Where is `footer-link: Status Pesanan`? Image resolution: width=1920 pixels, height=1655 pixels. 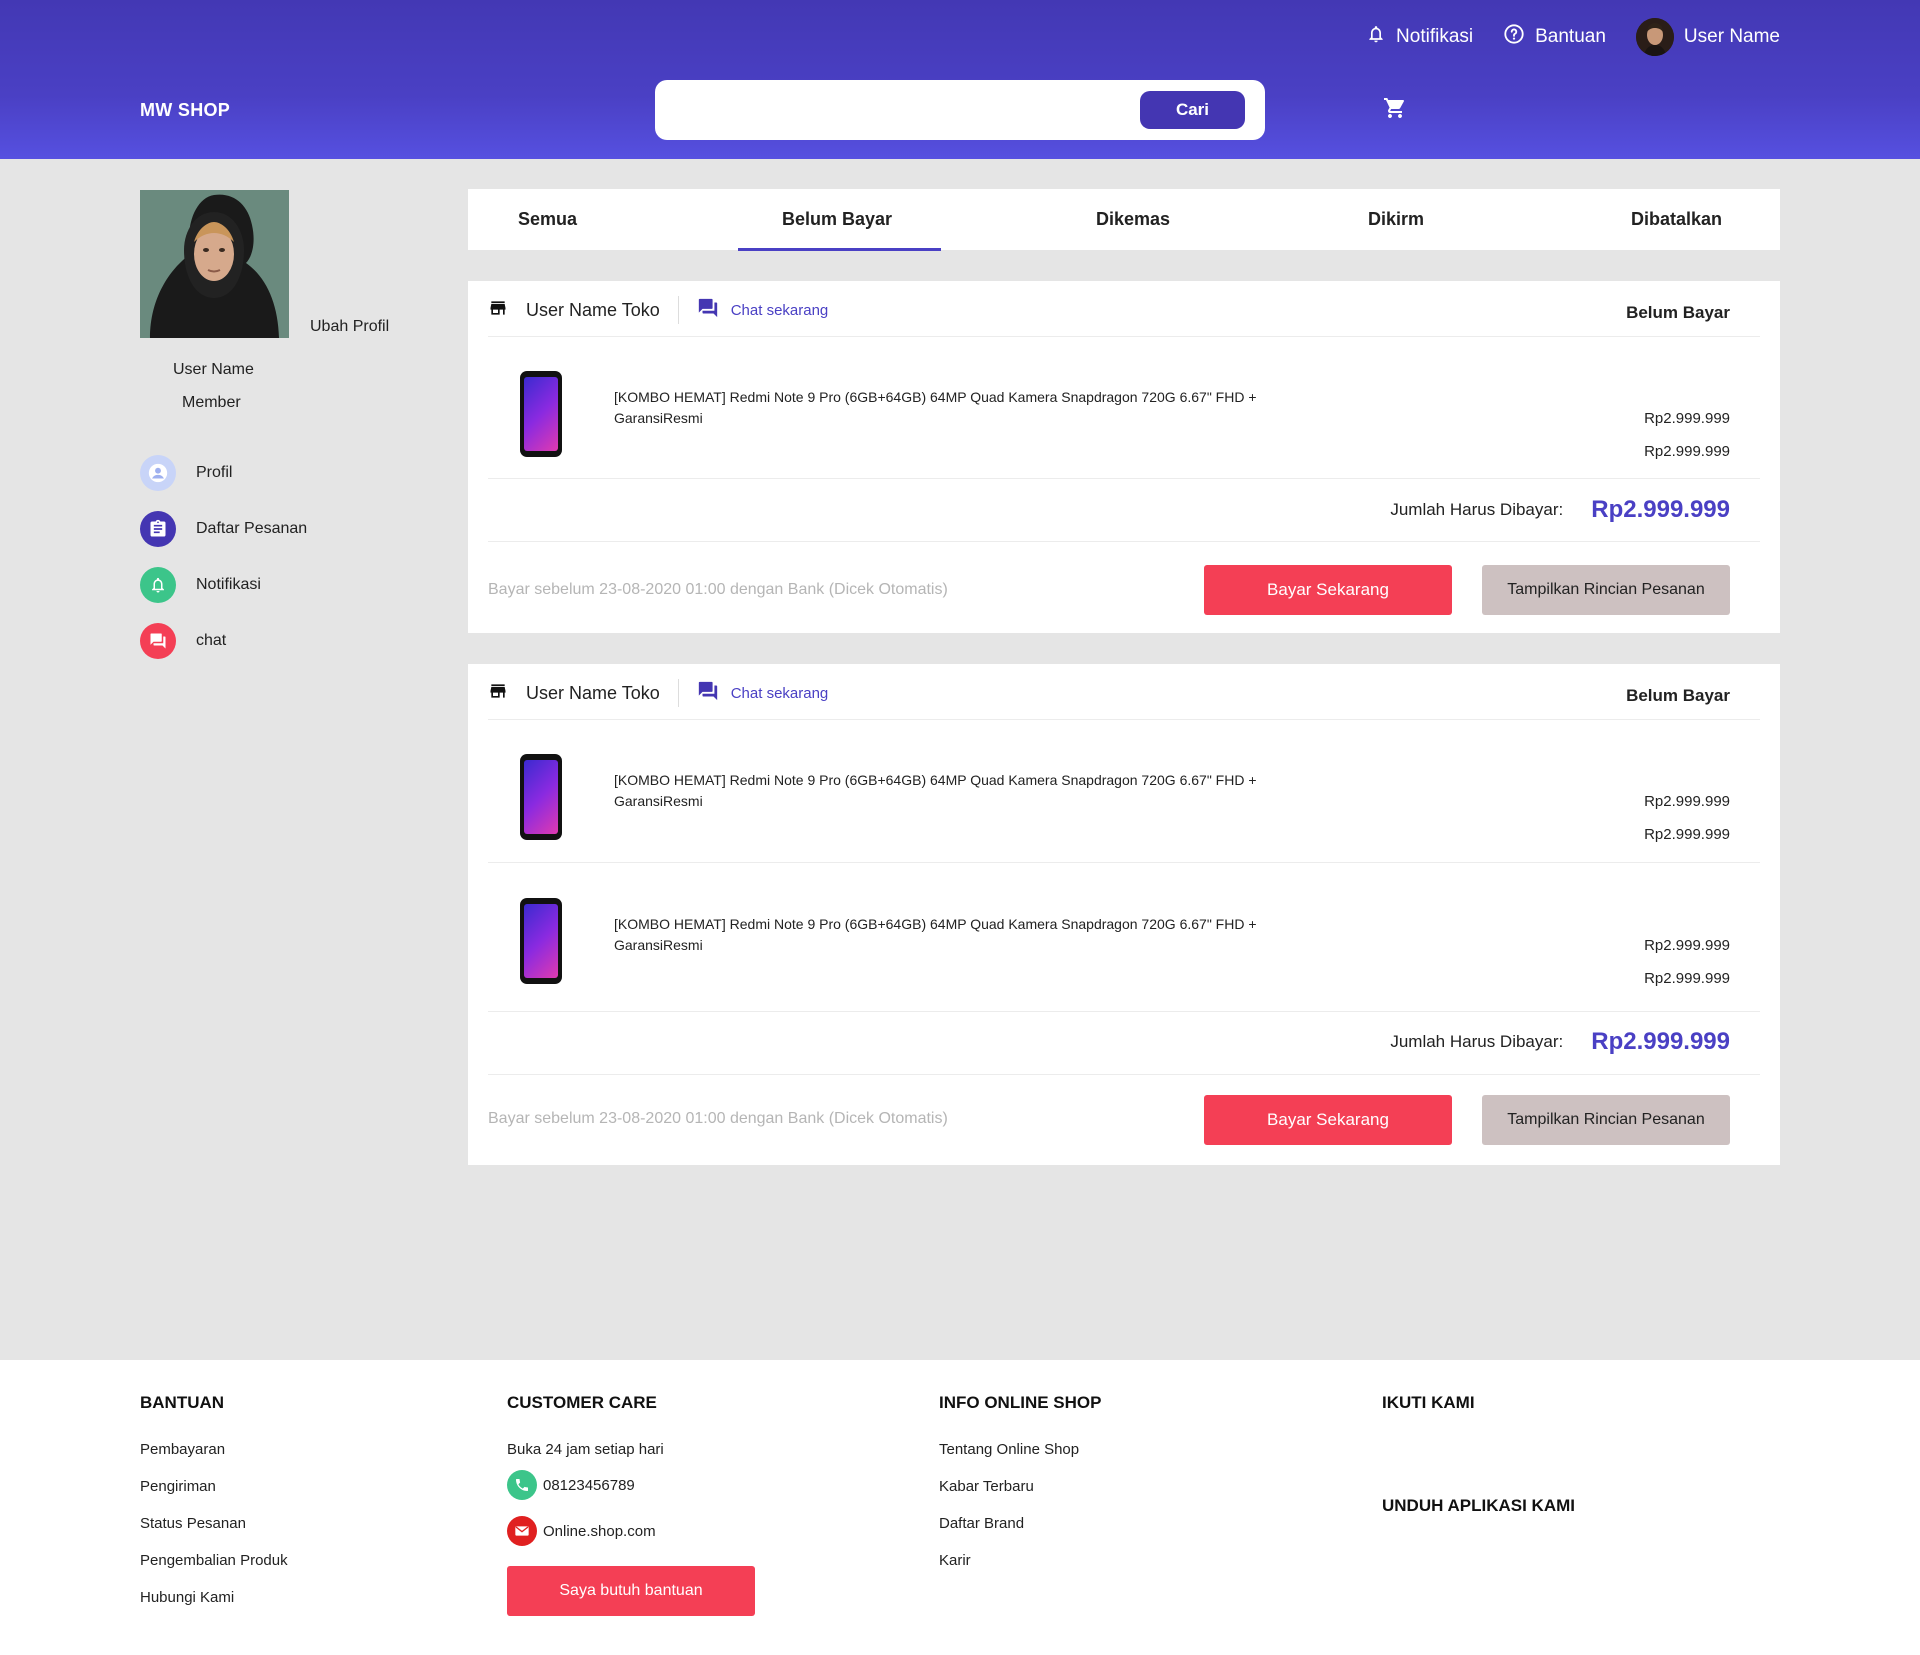
footer-link: Status Pesanan is located at coordinates (214, 1523).